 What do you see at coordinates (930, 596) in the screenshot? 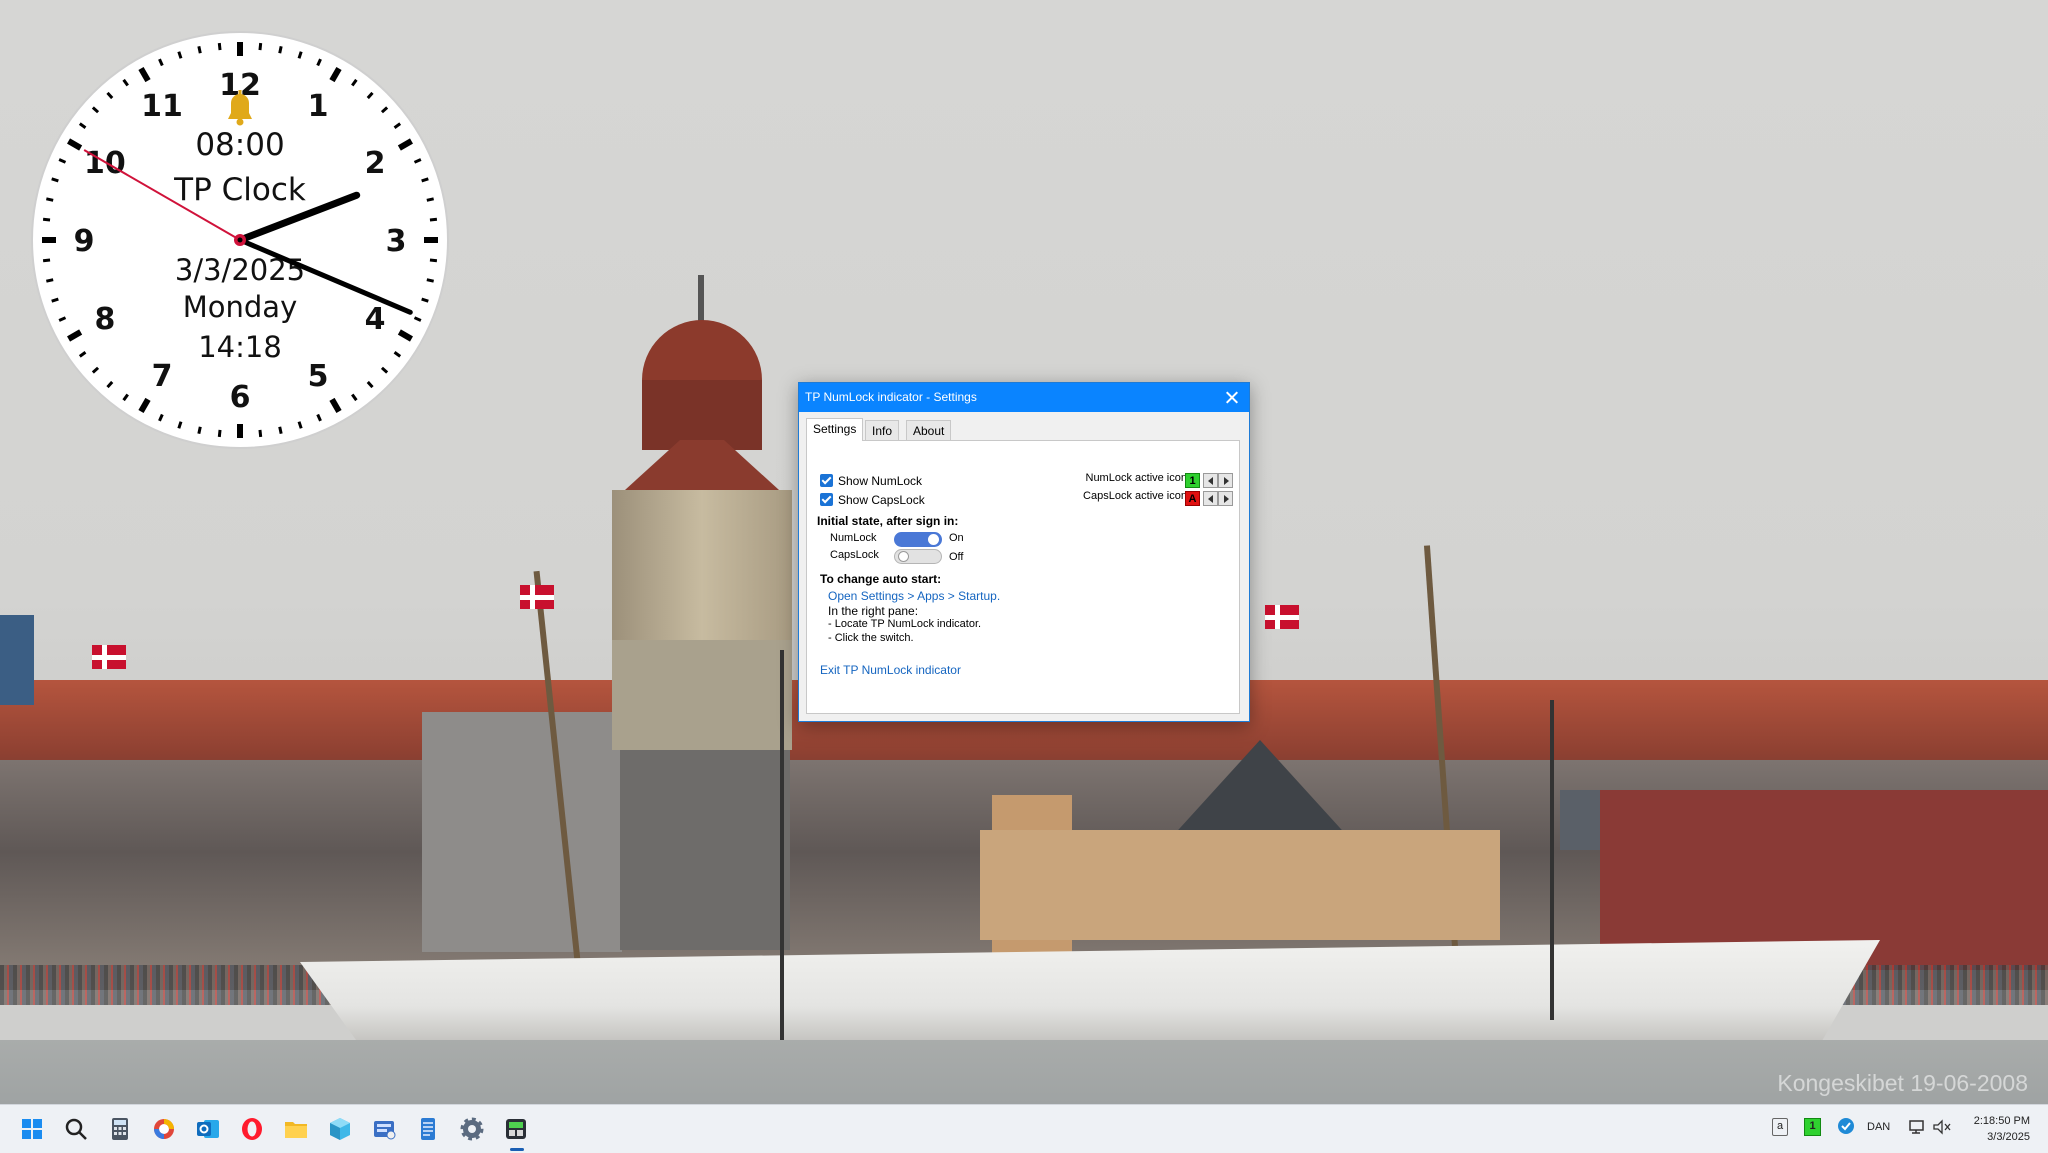
I see `apps-link: Apps` at bounding box center [930, 596].